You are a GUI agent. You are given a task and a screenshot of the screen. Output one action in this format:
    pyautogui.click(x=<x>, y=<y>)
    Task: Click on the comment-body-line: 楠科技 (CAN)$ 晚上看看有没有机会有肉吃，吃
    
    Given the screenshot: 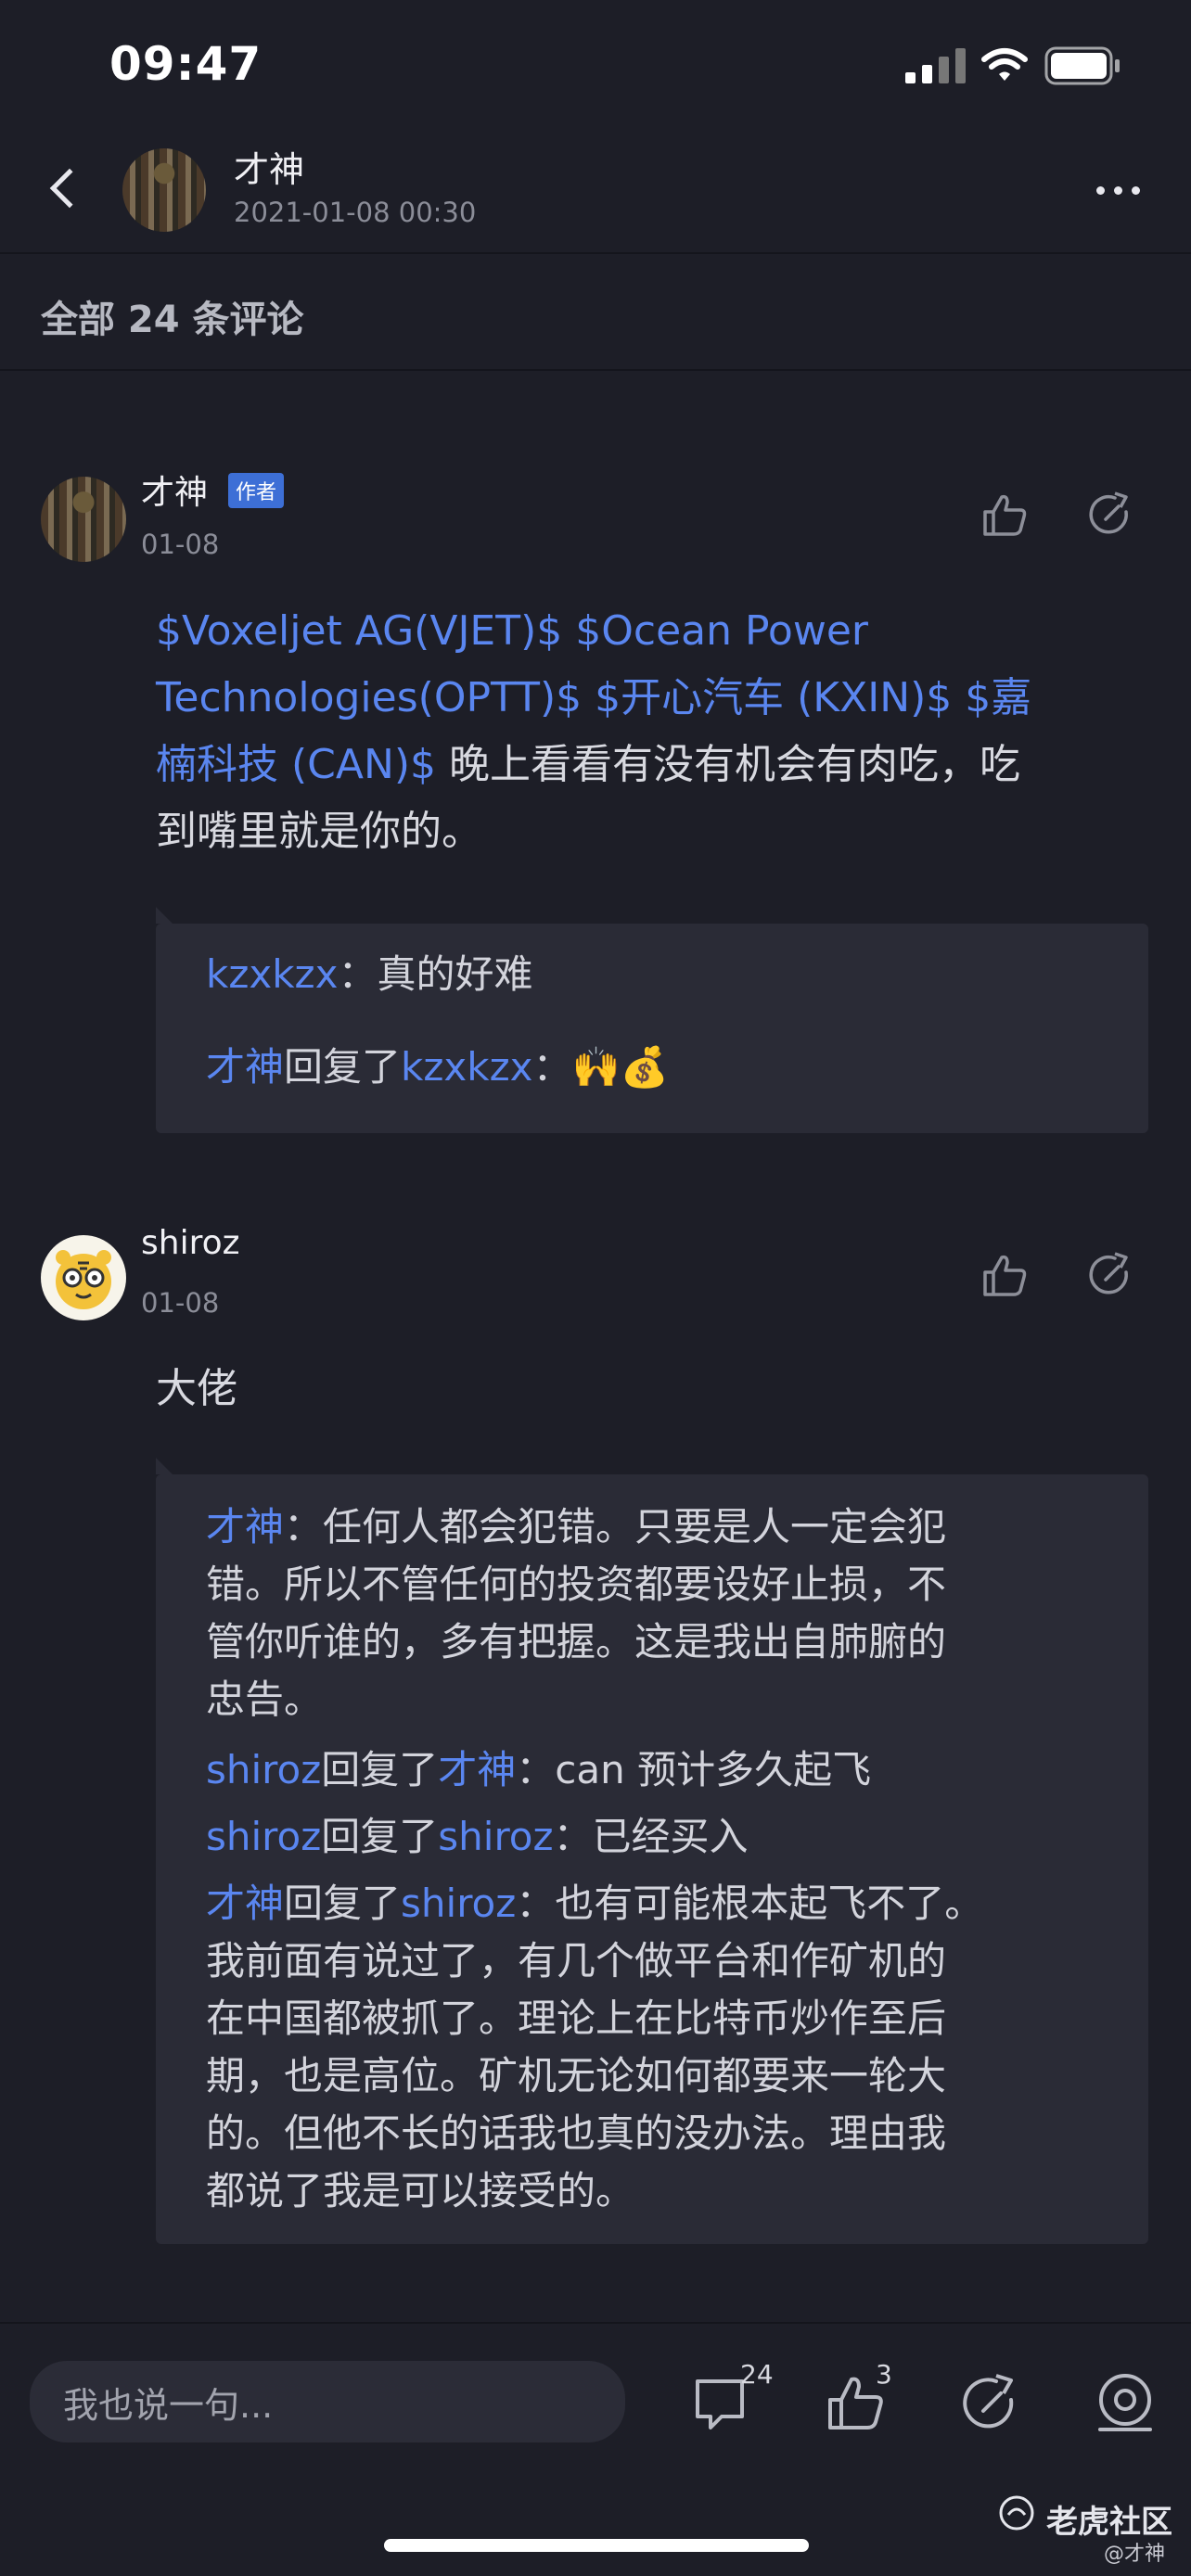 What is the action you would take?
    pyautogui.click(x=662, y=765)
    